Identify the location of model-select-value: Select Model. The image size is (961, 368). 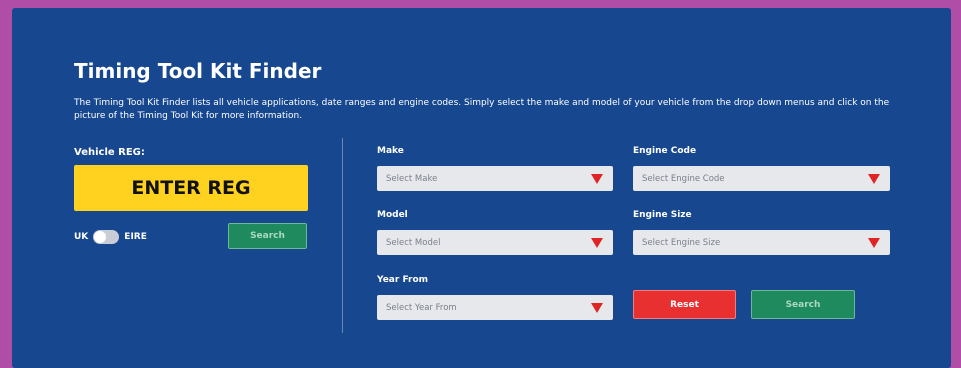
(413, 242).